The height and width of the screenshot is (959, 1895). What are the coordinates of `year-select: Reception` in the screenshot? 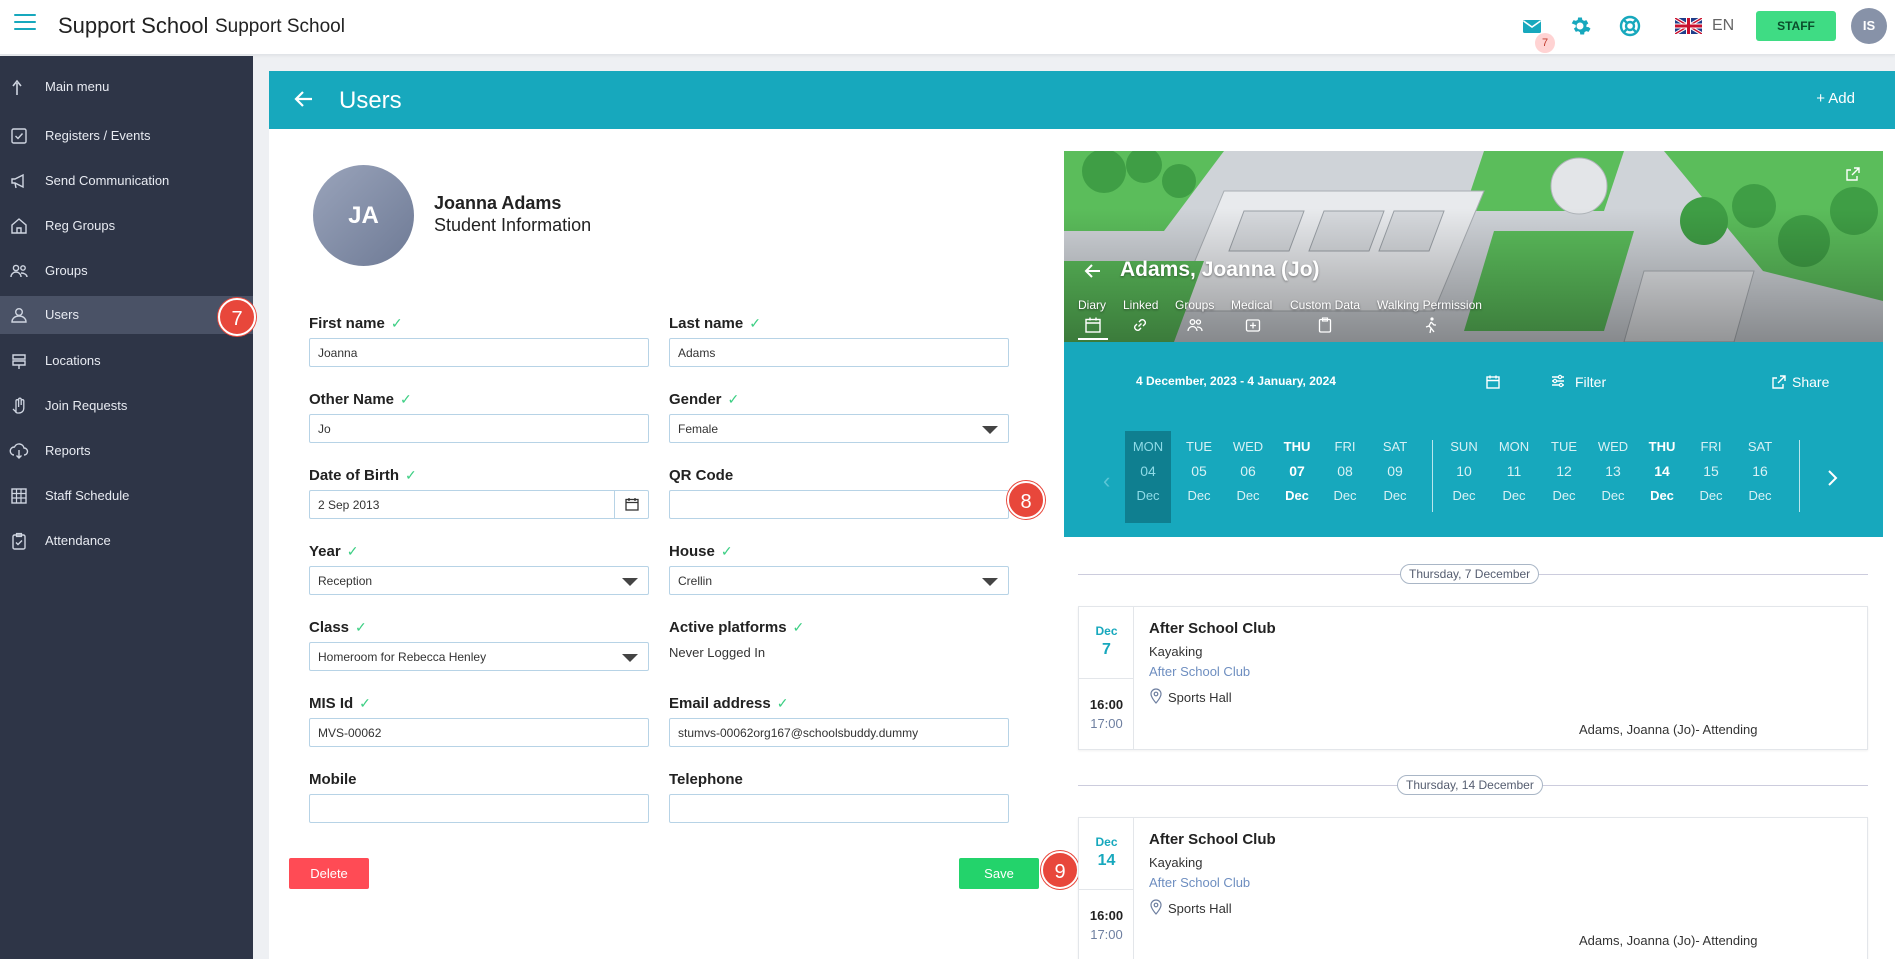 It's located at (479, 580).